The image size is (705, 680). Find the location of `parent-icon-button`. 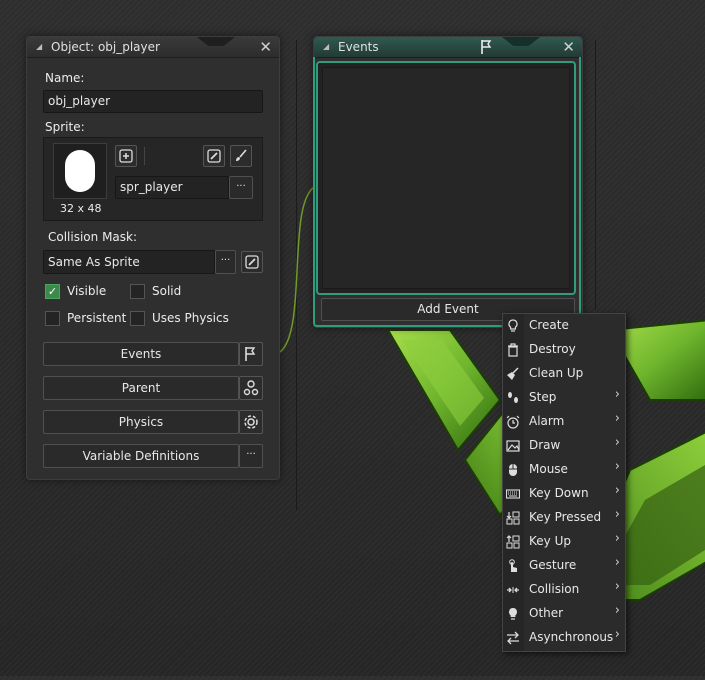

parent-icon-button is located at coordinates (251, 388).